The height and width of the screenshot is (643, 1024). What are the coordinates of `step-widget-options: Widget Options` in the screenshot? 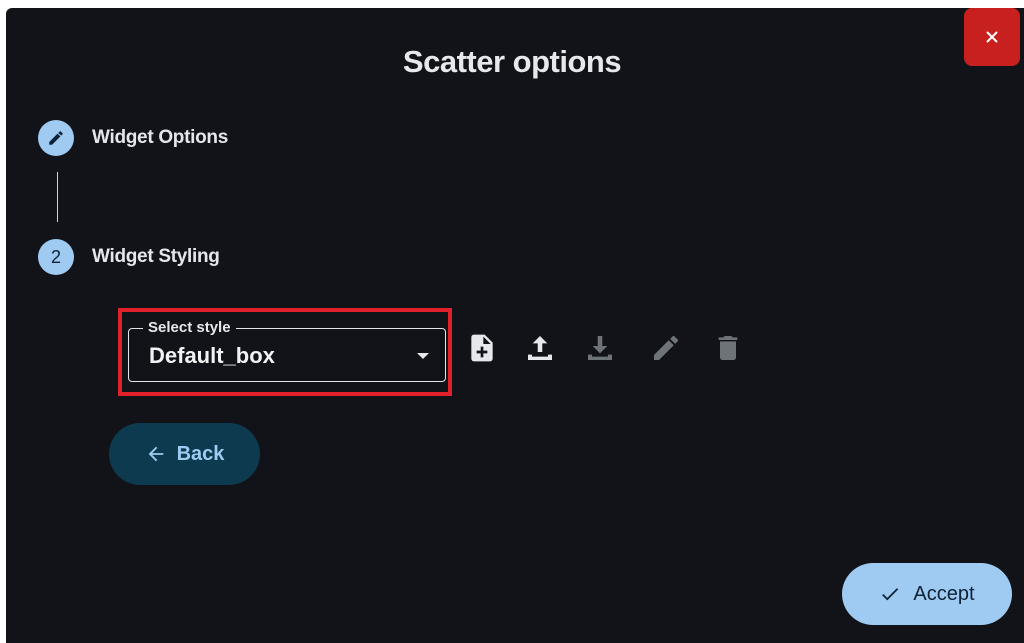 It's located at (133, 138).